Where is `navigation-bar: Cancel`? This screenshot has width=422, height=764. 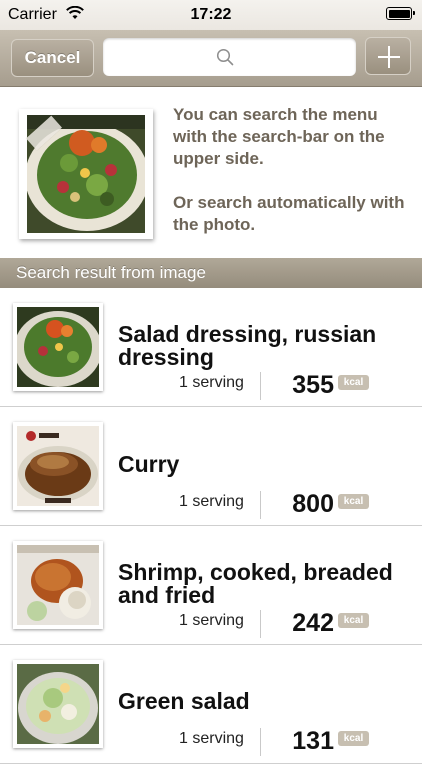
navigation-bar: Cancel is located at coordinates (211, 58).